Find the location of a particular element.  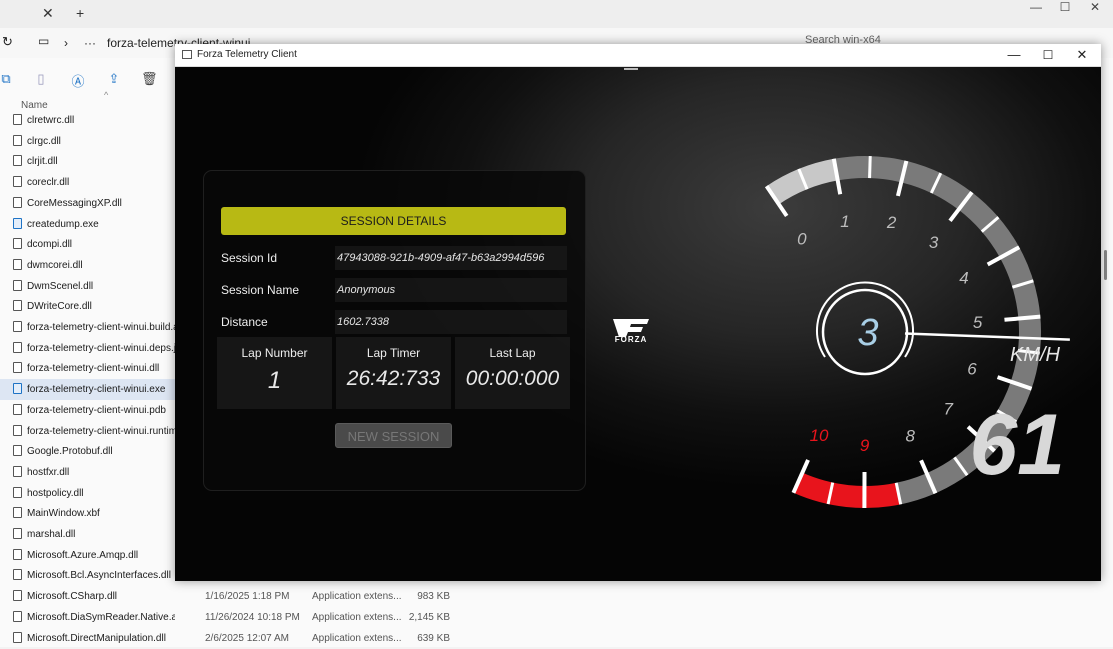

maximize-button: ☐ is located at coordinates (1048, 55).